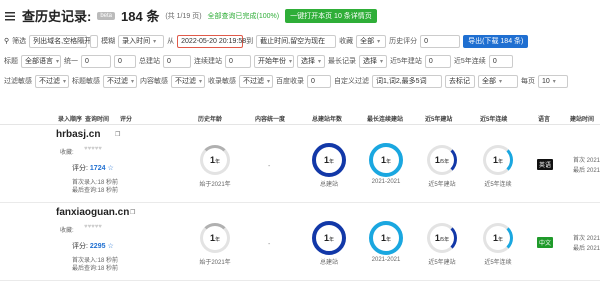  What do you see at coordinates (140, 16) in the screenshot?
I see `record-count: 184 条` at bounding box center [140, 16].